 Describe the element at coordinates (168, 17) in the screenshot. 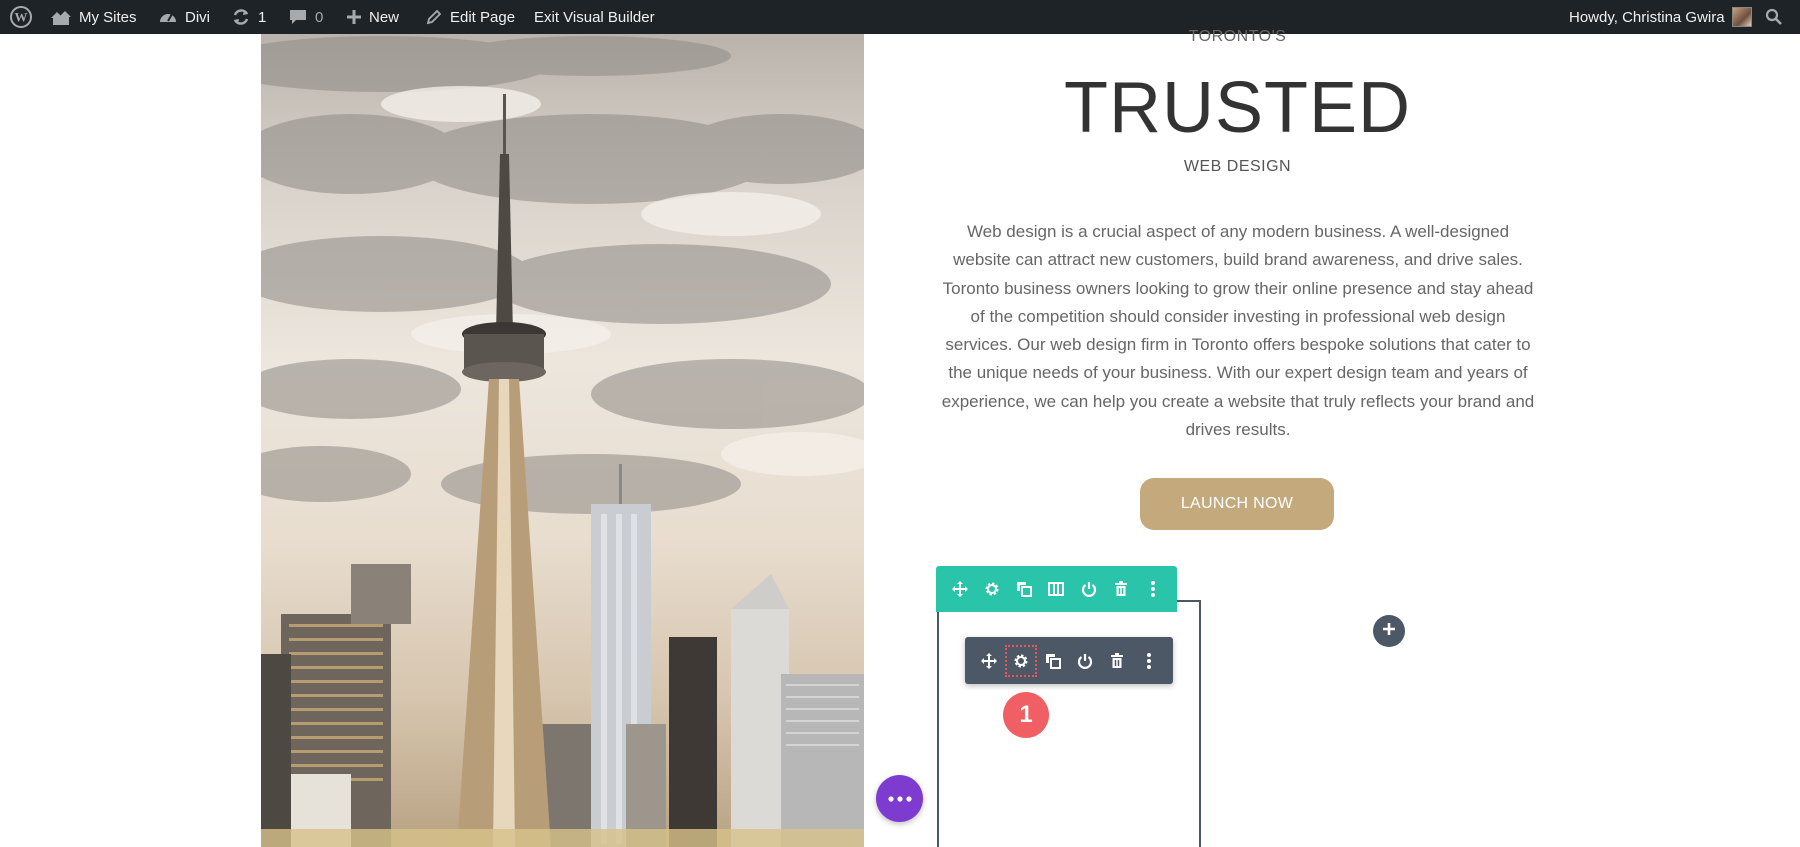

I see `dashboard-icon` at that location.